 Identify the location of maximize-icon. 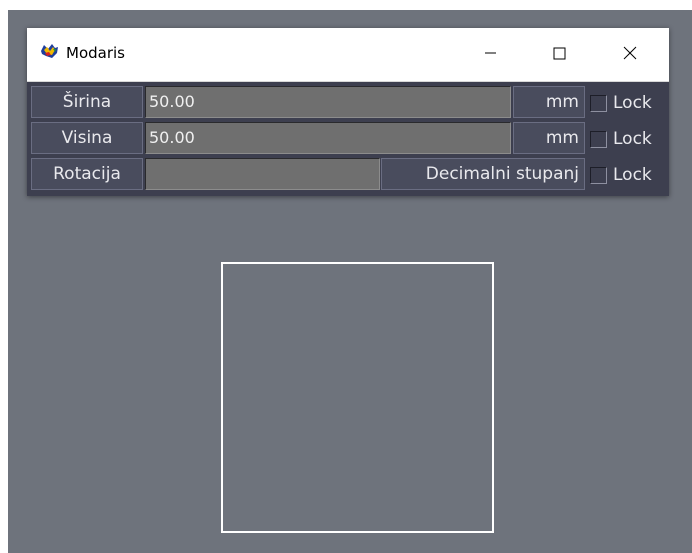
(559, 53).